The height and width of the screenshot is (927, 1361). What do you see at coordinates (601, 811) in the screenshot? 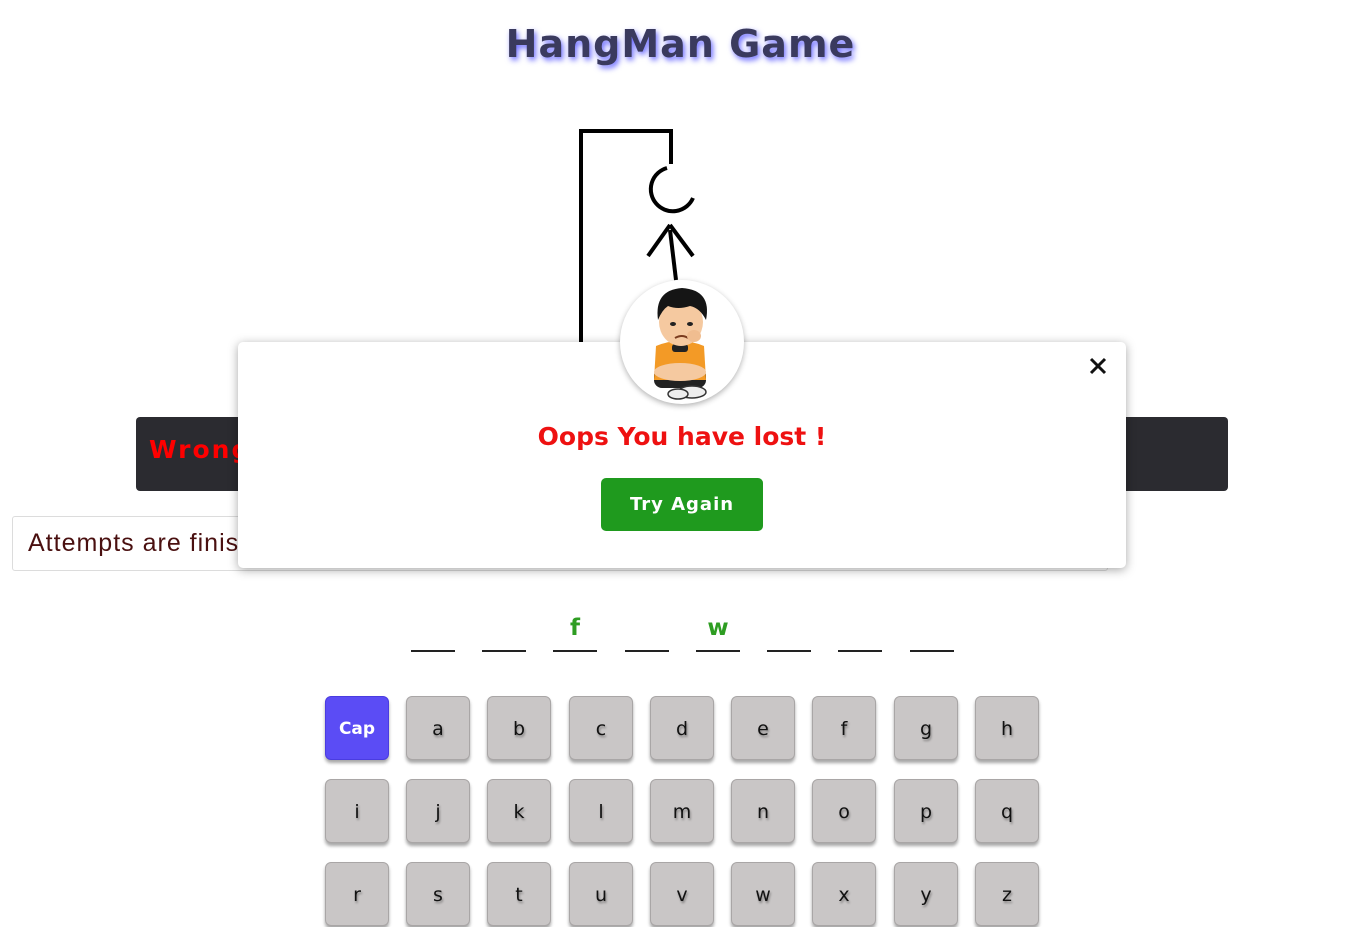
I see `key-l: l` at bounding box center [601, 811].